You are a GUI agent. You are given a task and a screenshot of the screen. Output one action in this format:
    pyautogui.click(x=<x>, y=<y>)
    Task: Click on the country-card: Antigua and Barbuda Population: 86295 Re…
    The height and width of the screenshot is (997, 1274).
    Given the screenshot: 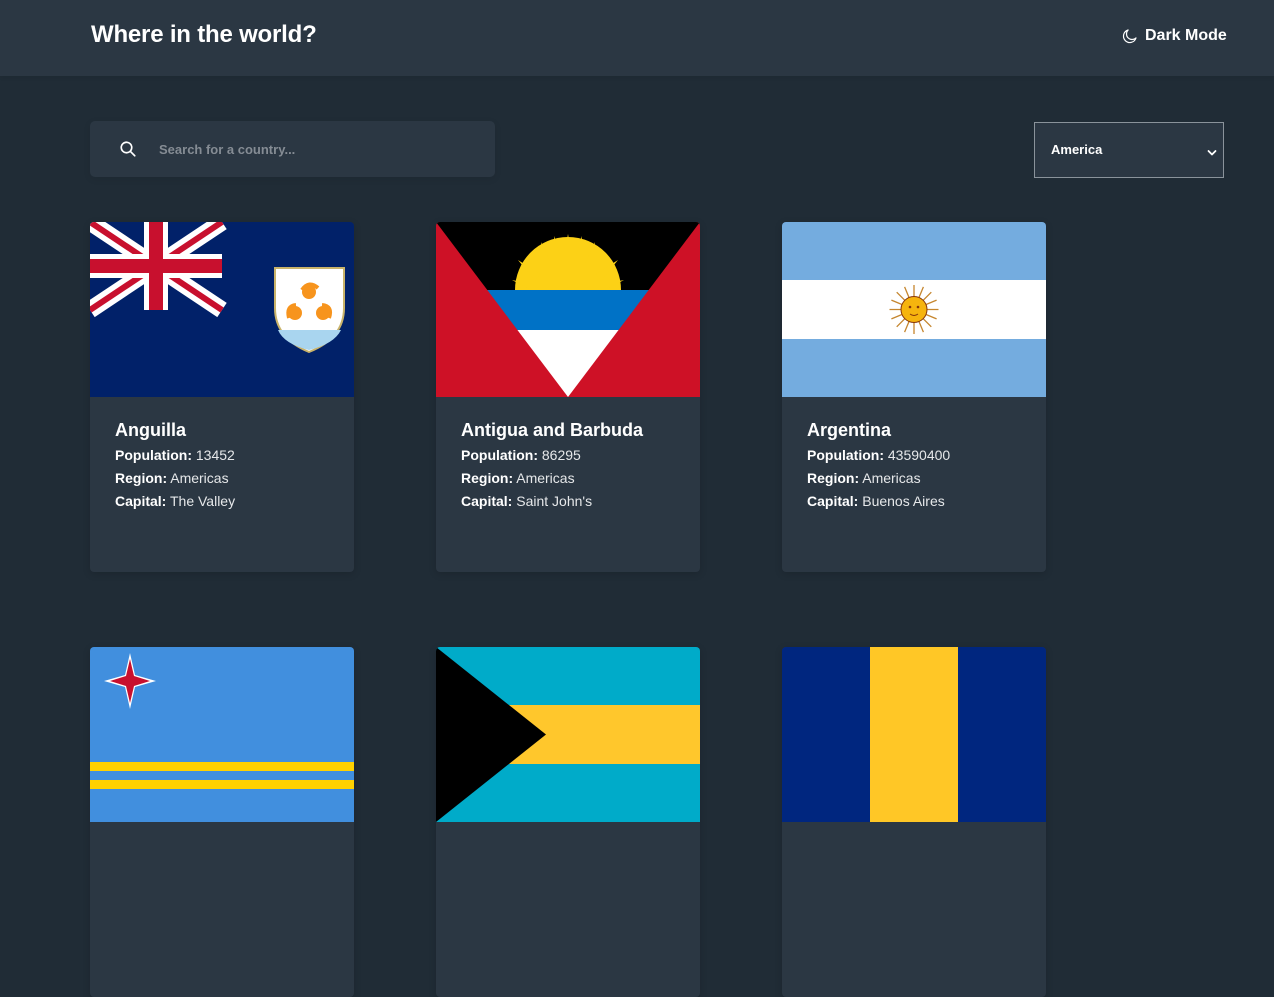 What is the action you would take?
    pyautogui.click(x=568, y=397)
    